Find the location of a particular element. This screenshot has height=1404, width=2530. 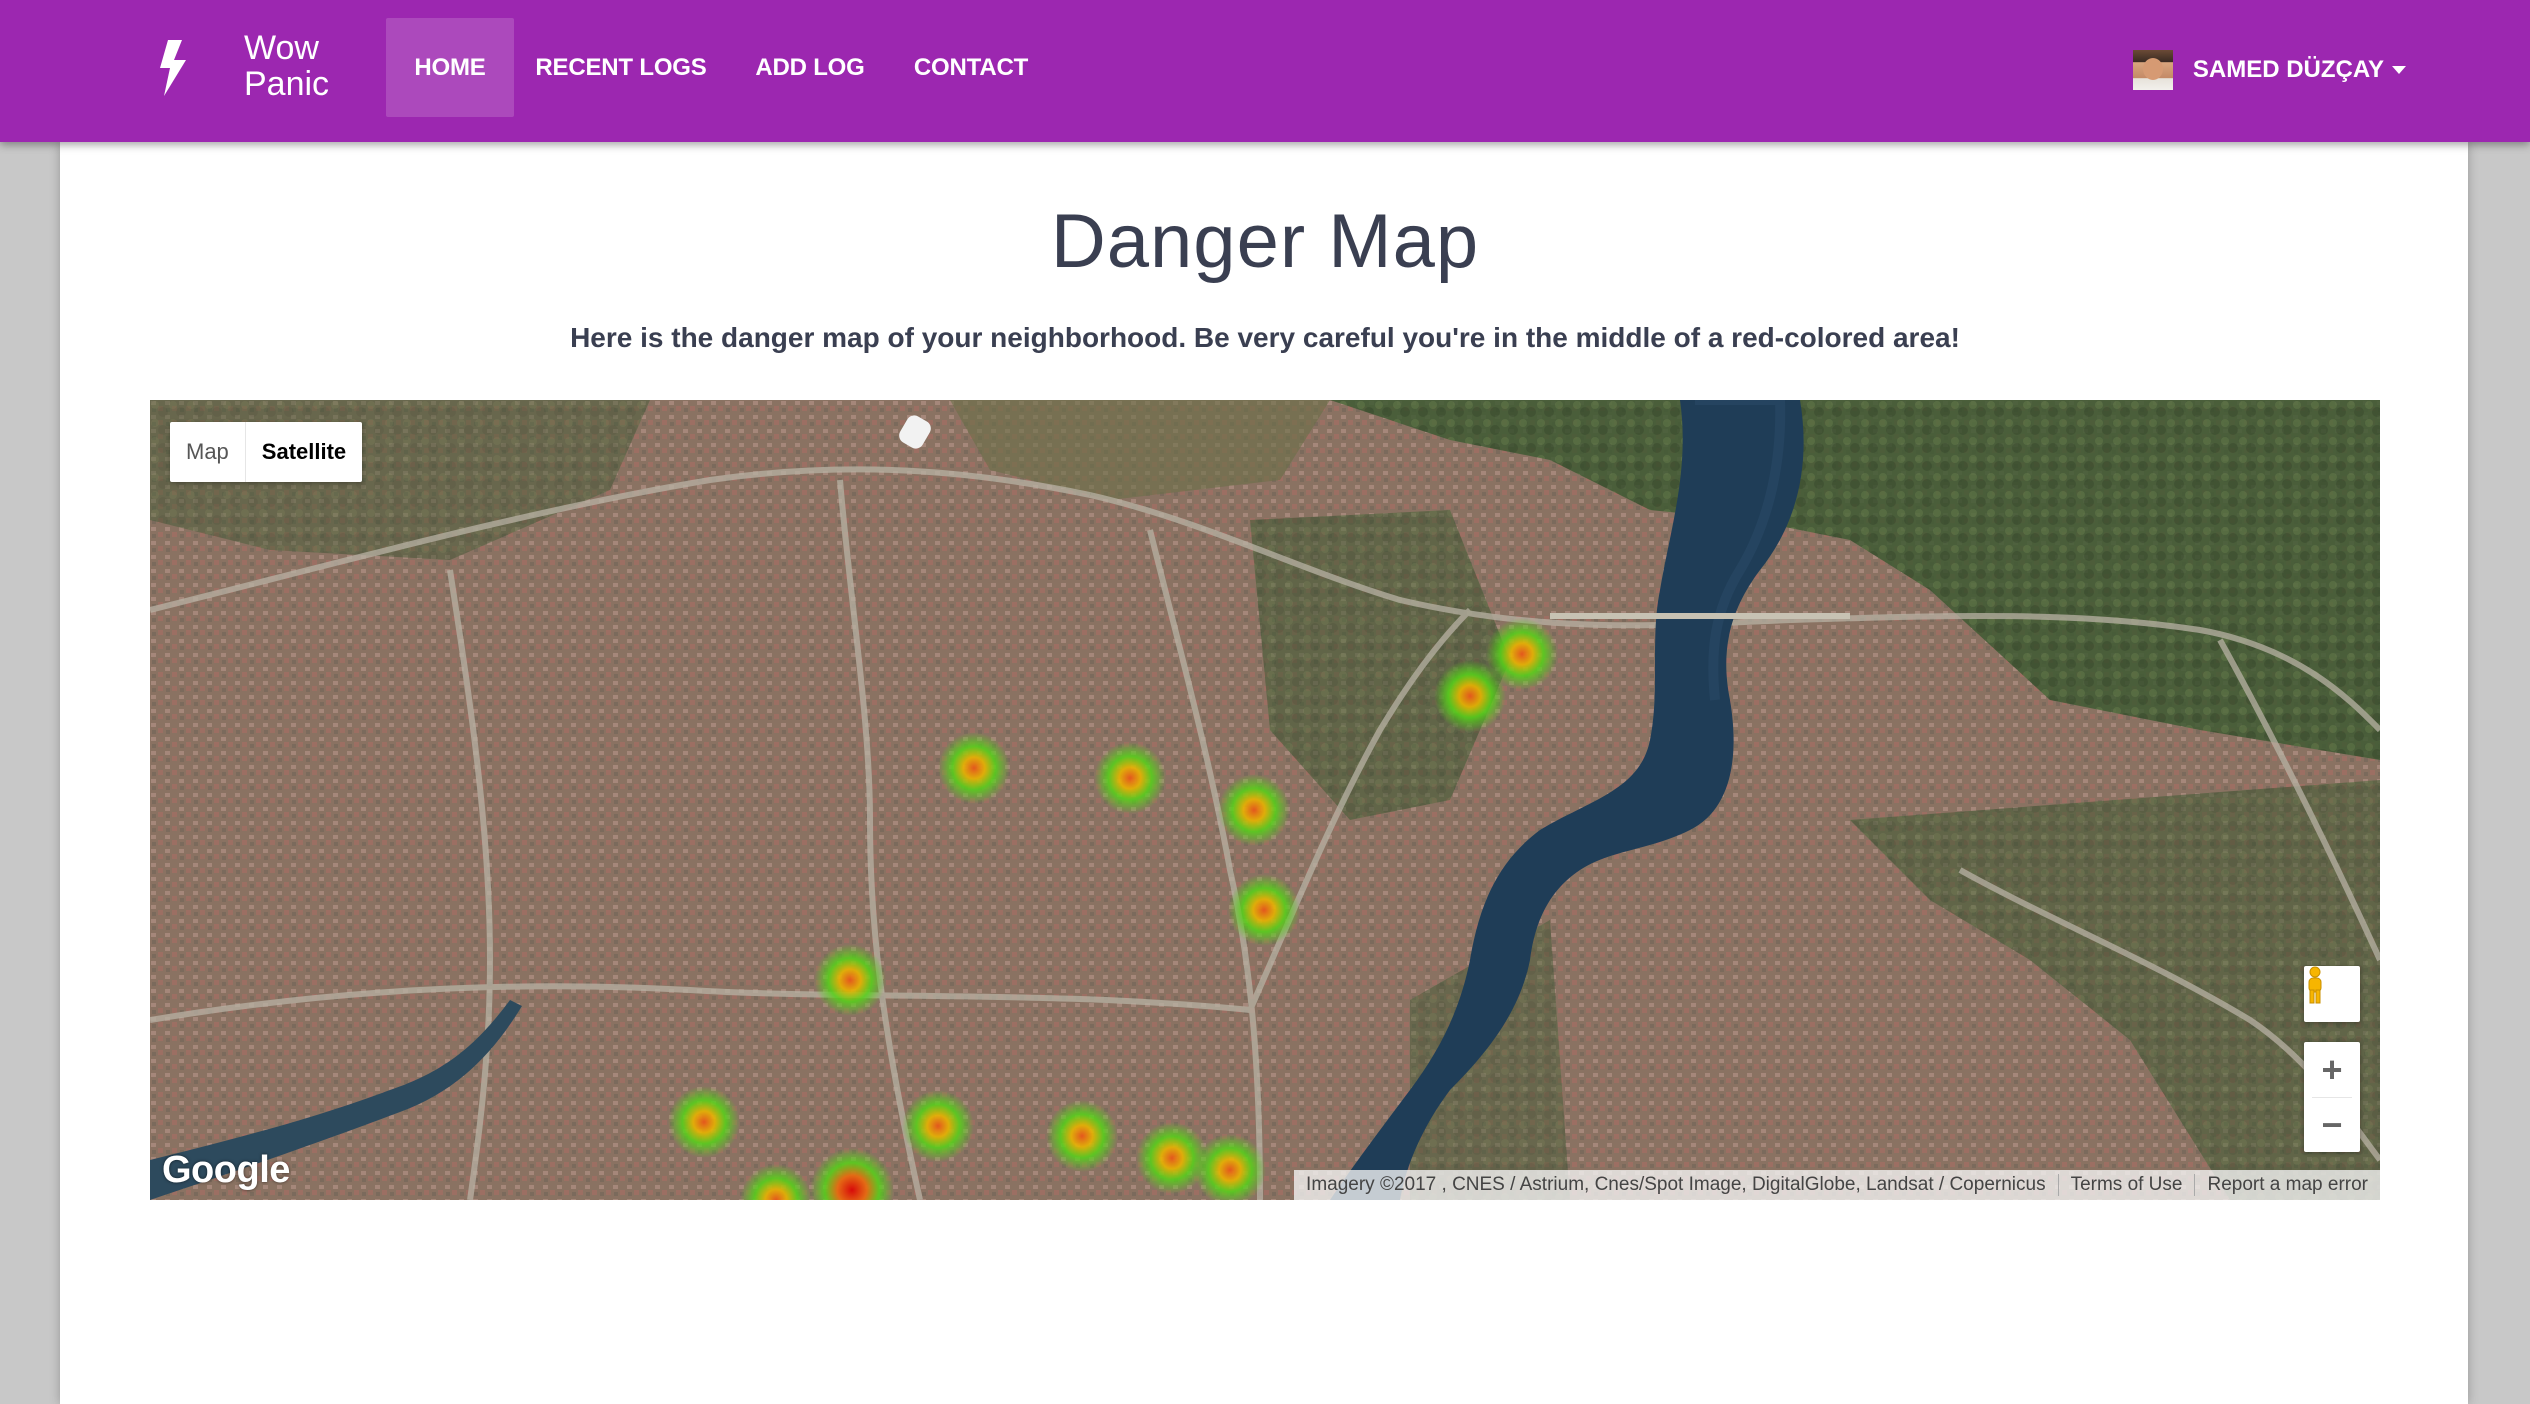

avatar is located at coordinates (2152, 70).